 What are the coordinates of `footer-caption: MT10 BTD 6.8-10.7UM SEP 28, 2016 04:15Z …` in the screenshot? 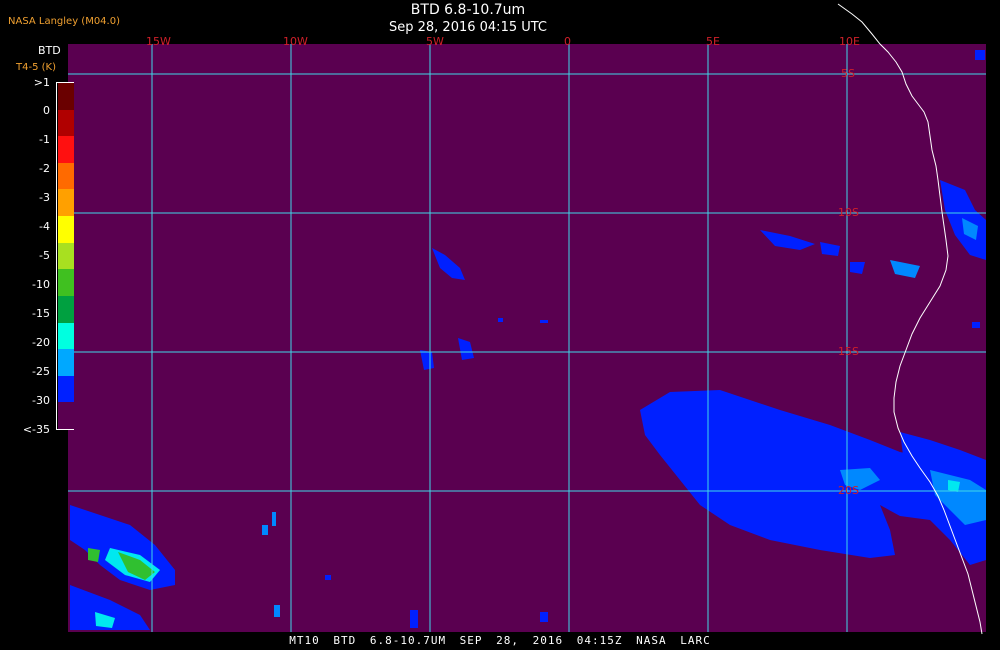 It's located at (500, 640).